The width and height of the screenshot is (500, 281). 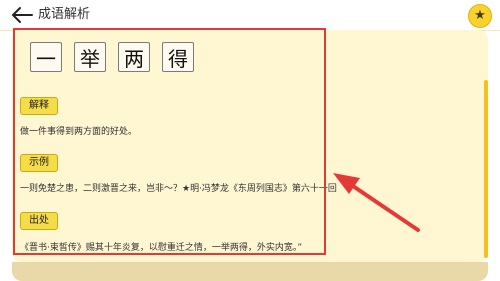 I want to click on app-bar: 成语解析 ★, so click(x=250, y=15).